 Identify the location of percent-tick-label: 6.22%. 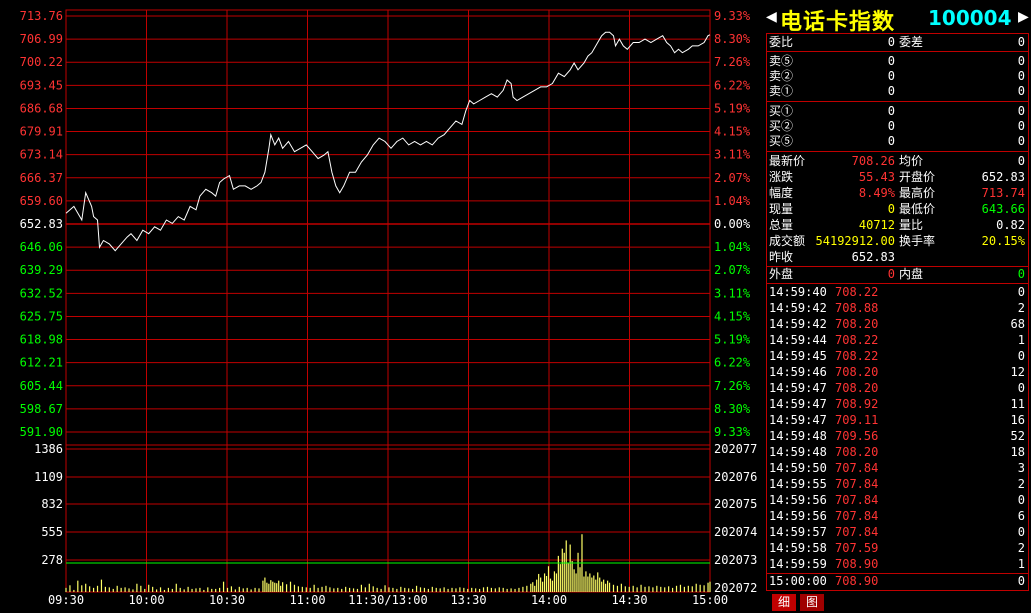
(732, 363).